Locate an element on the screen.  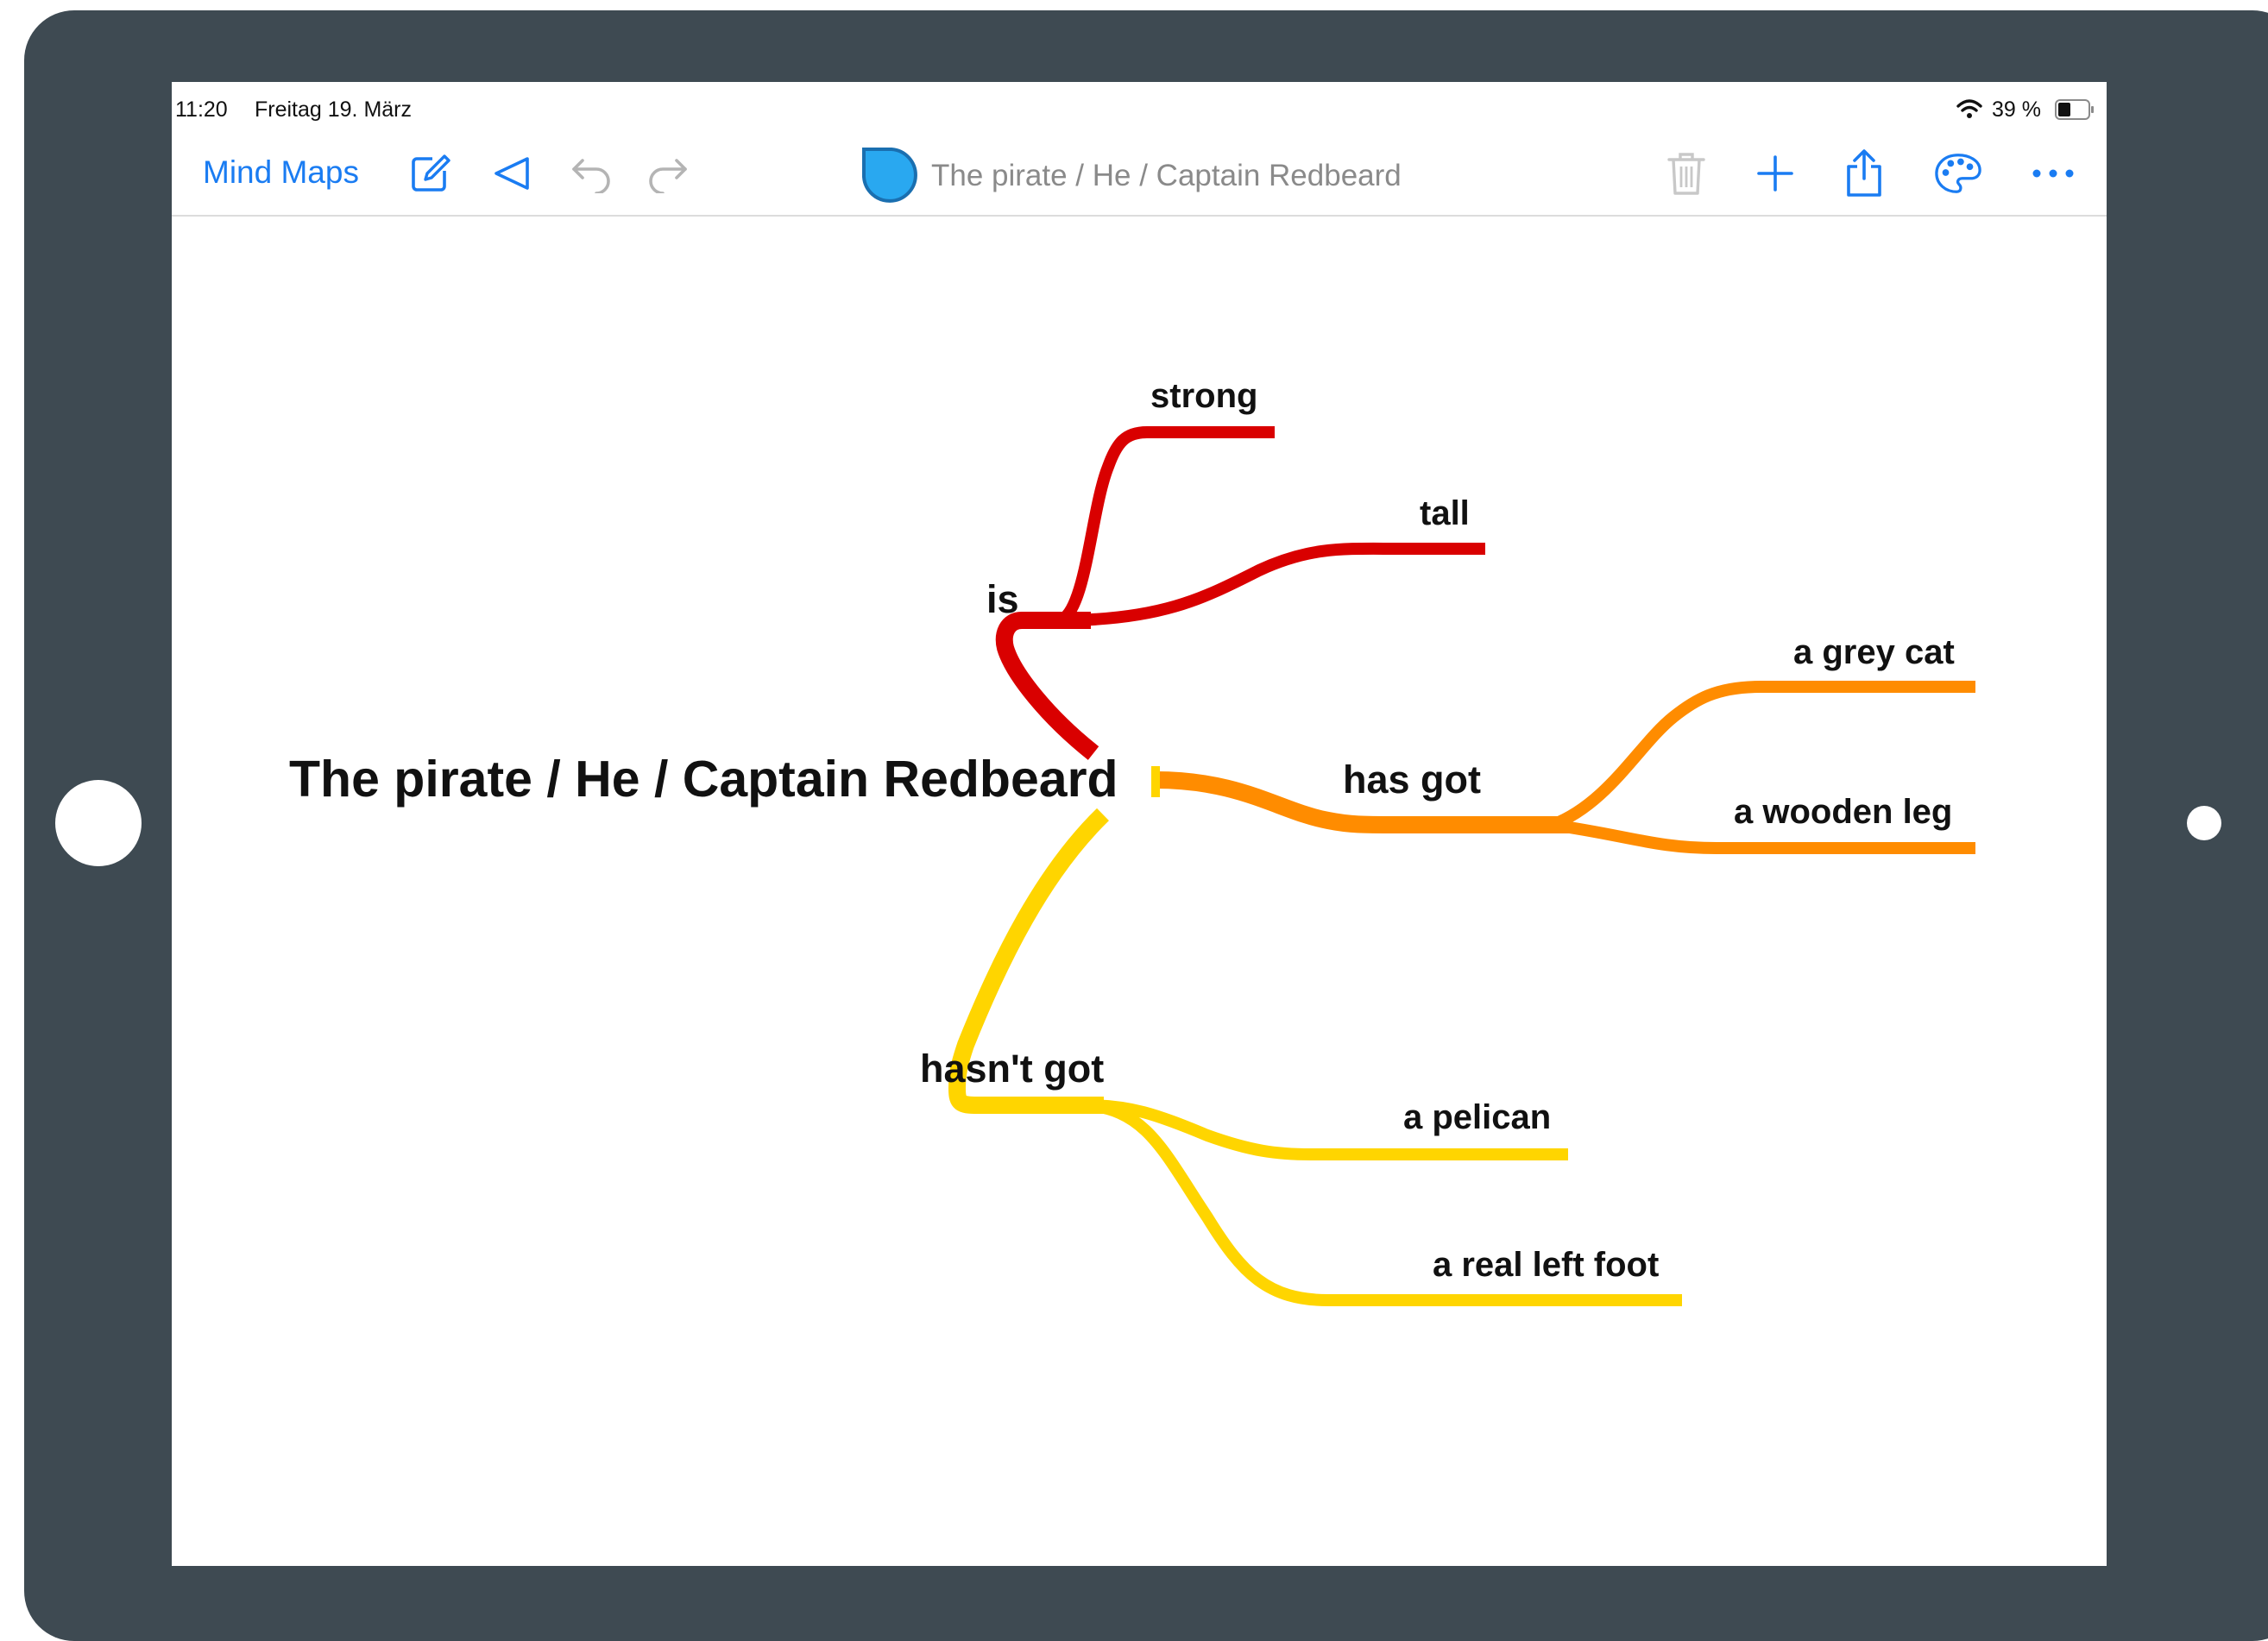
redo-icon is located at coordinates (668, 176).